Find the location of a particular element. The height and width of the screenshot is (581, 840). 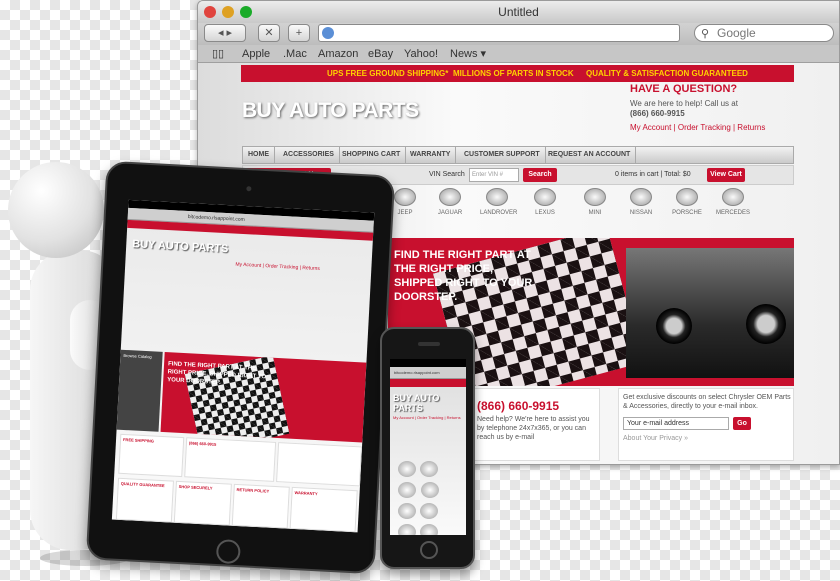

cart-summary: 0 items in cart | Total: $0 is located at coordinates (653, 174).